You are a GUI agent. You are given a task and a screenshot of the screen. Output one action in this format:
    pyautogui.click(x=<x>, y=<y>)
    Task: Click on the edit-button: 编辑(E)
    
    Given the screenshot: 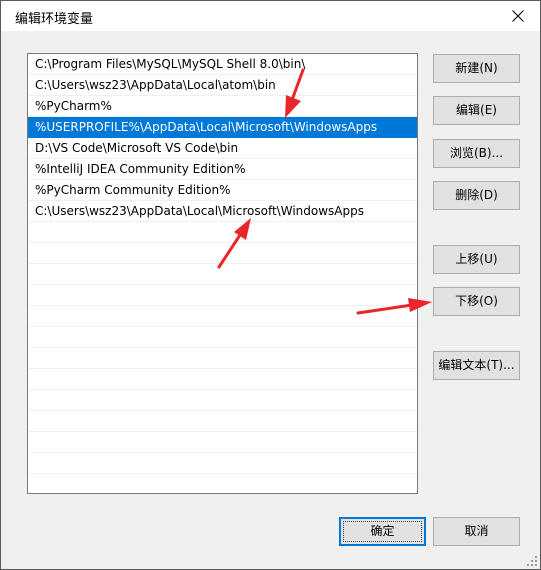 What is the action you would take?
    pyautogui.click(x=476, y=110)
    